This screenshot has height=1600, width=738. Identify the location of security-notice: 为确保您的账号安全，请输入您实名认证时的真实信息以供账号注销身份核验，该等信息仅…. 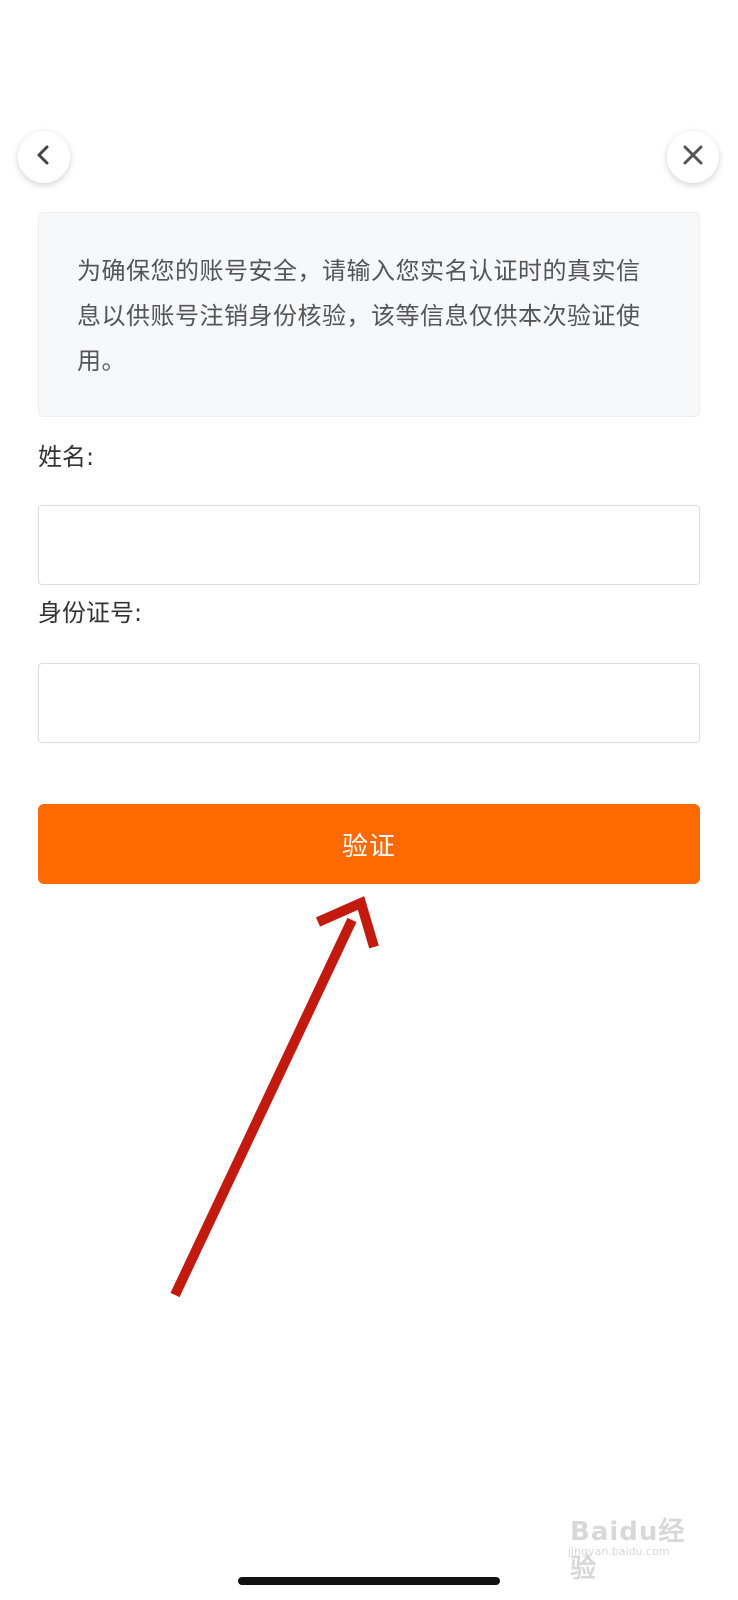
(369, 314).